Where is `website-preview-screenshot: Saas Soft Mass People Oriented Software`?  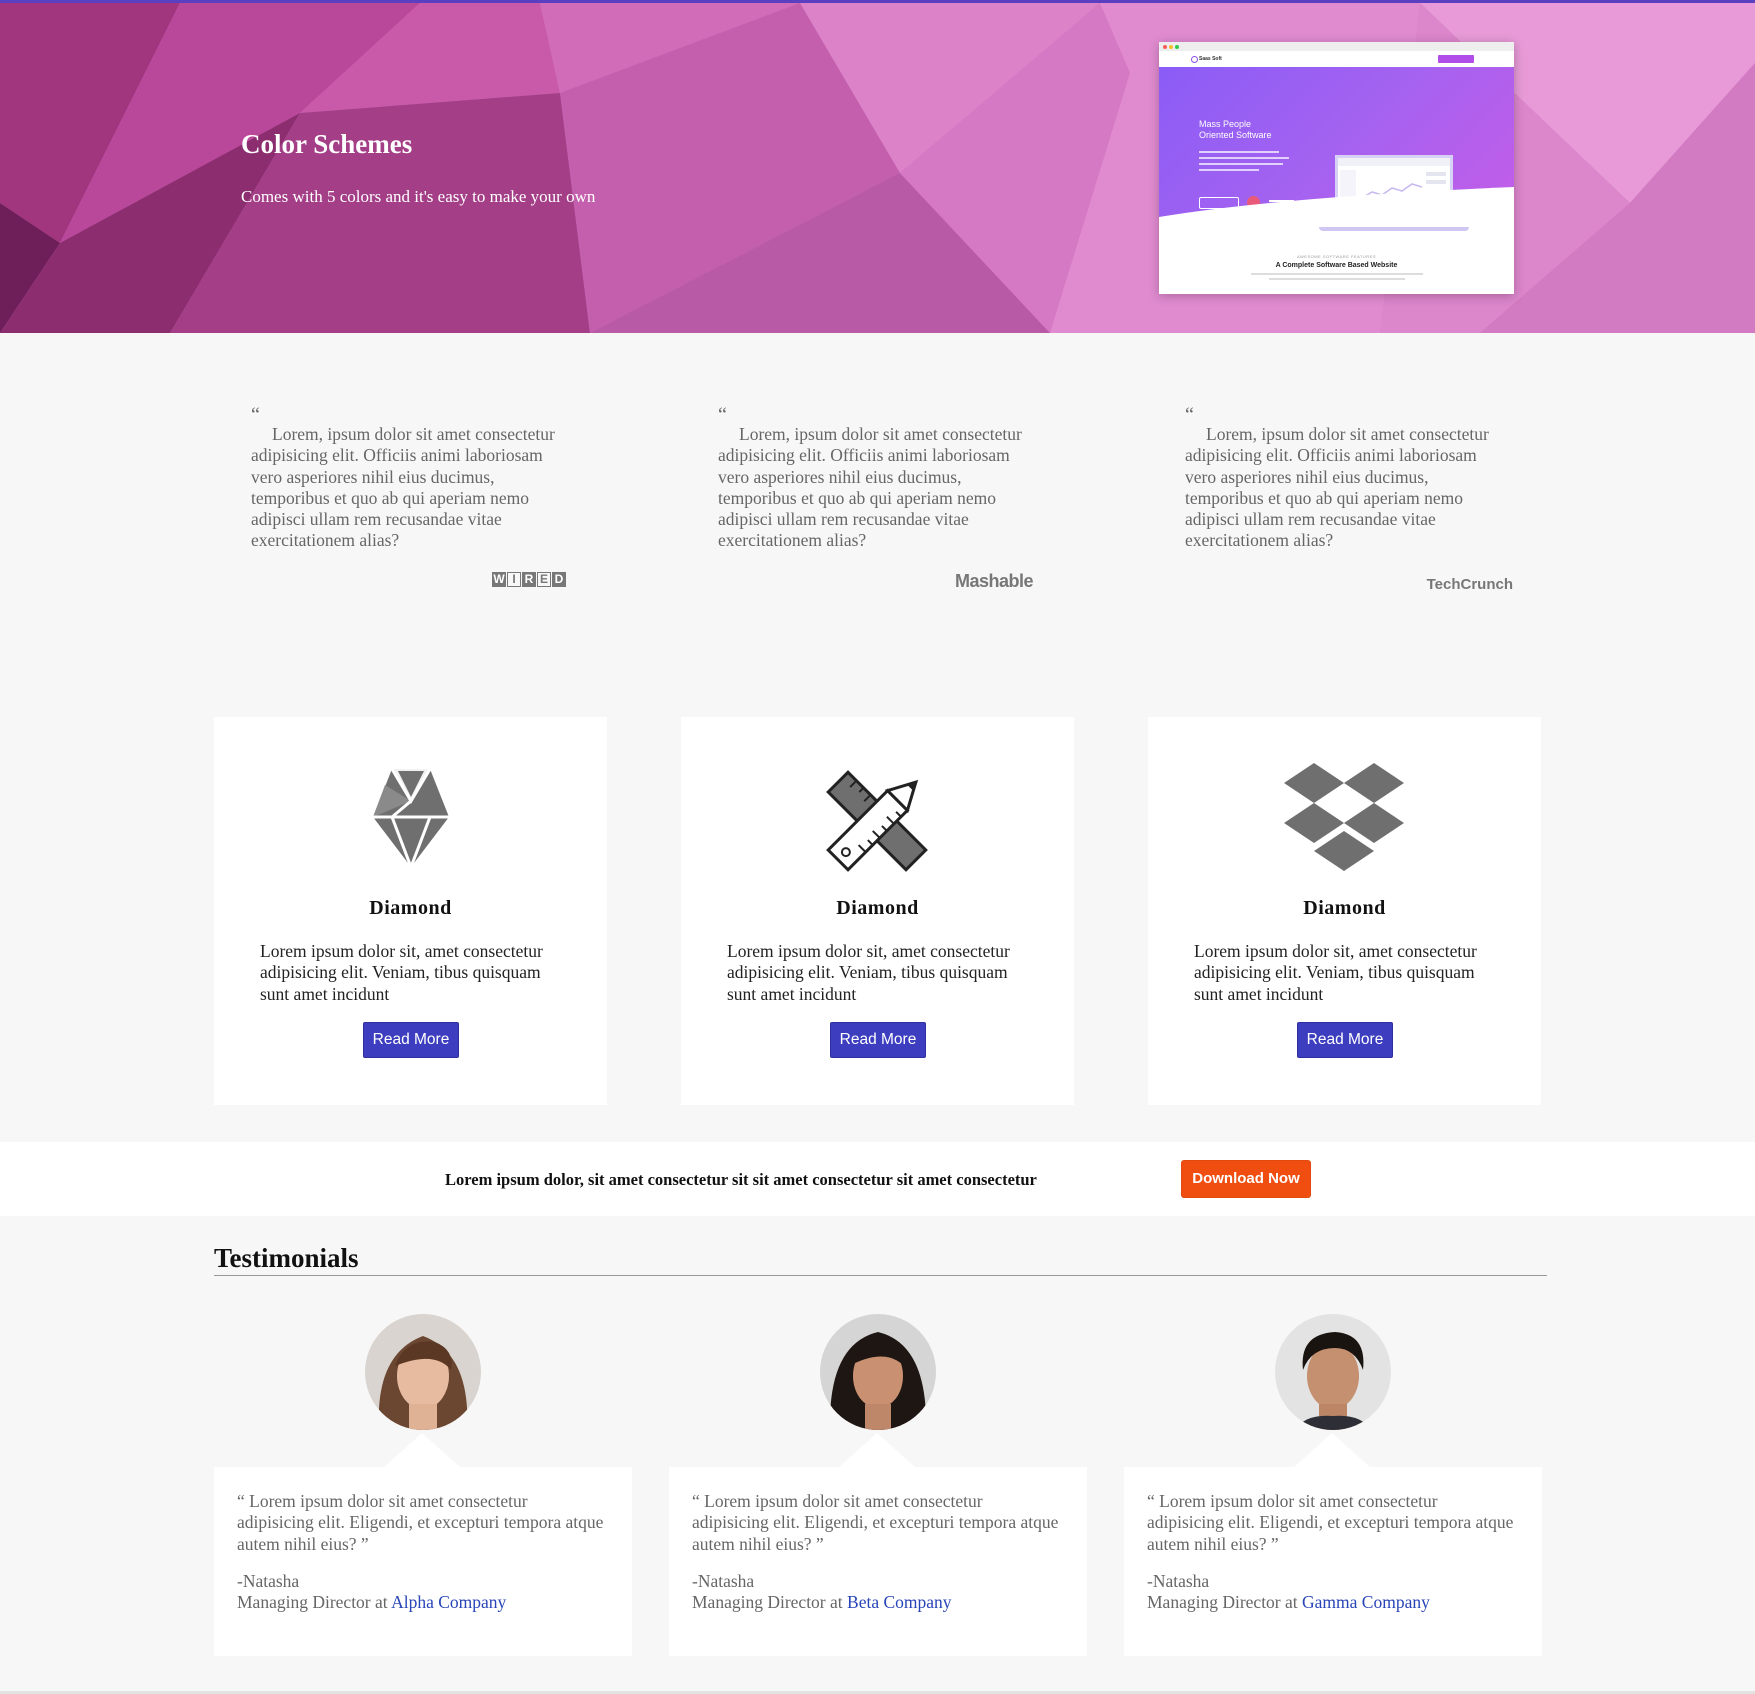 website-preview-screenshot: Saas Soft Mass People Oriented Software is located at coordinates (1336, 168).